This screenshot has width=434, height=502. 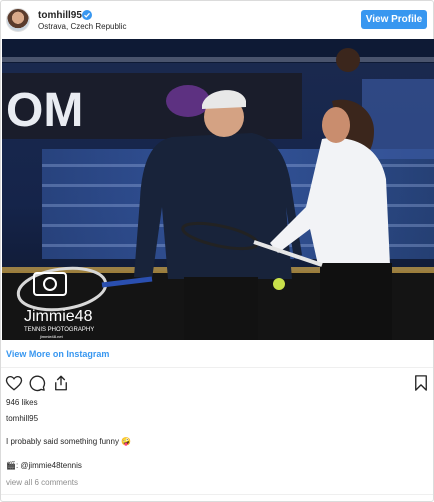 What do you see at coordinates (37, 383) in the screenshot?
I see `comment-icon` at bounding box center [37, 383].